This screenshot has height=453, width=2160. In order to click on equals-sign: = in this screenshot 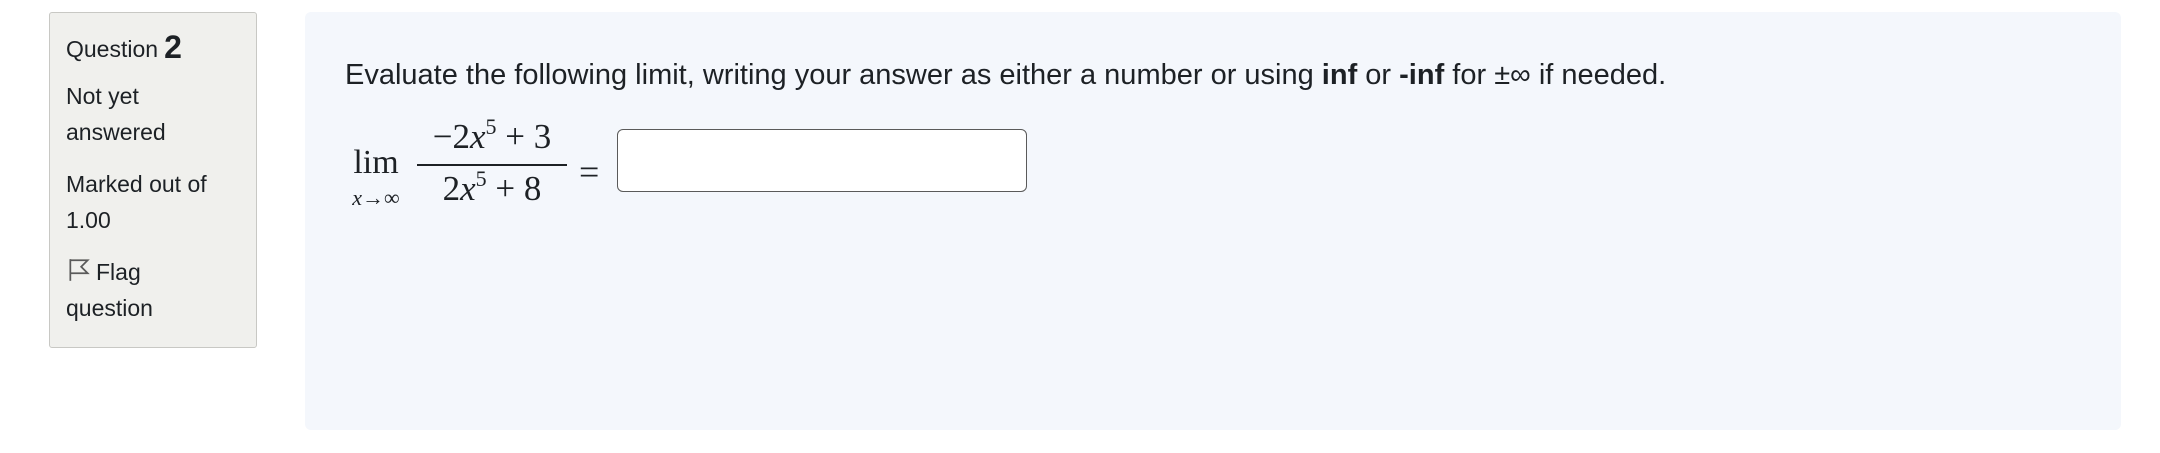, I will do `click(589, 172)`.